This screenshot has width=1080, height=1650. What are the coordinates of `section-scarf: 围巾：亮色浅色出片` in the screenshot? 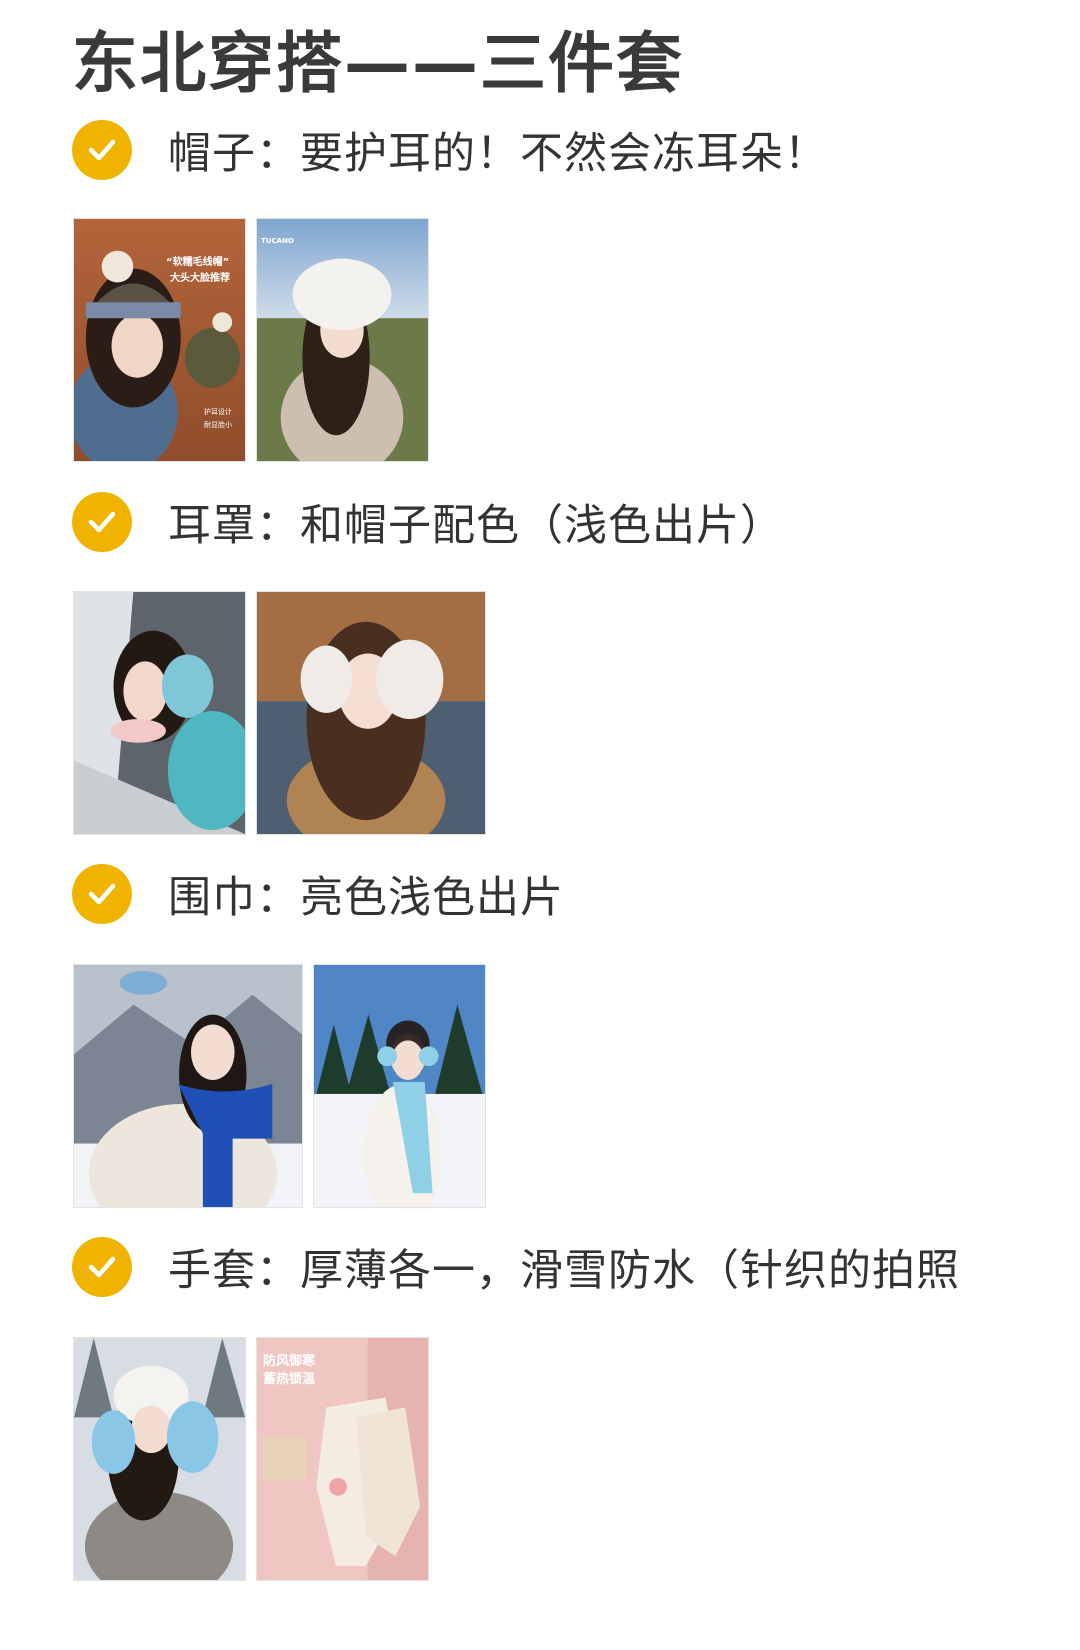 It's located at (318, 894).